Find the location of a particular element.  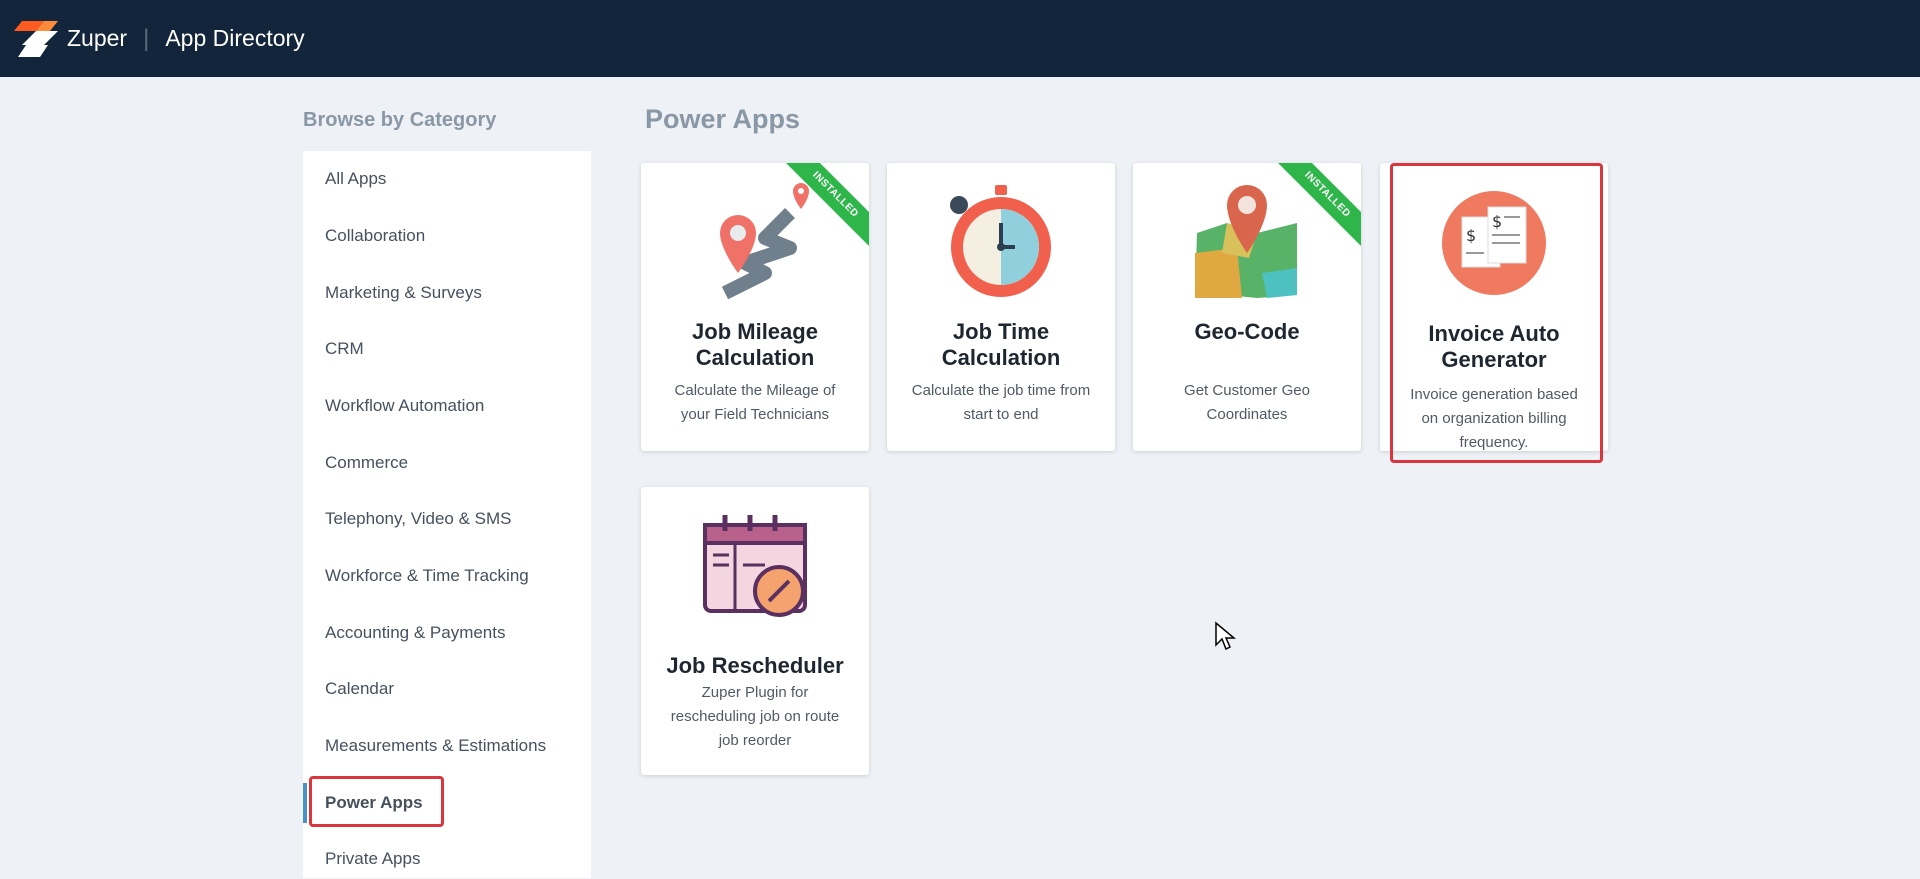

map-pin-icon is located at coordinates (1246, 241).